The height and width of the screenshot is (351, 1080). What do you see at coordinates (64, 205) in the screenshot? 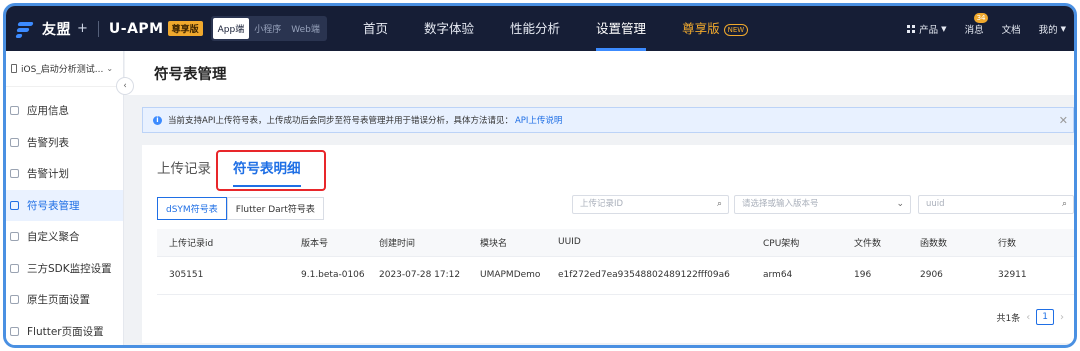
I see `sidebar-item-symbol-table: 符号表管理` at bounding box center [64, 205].